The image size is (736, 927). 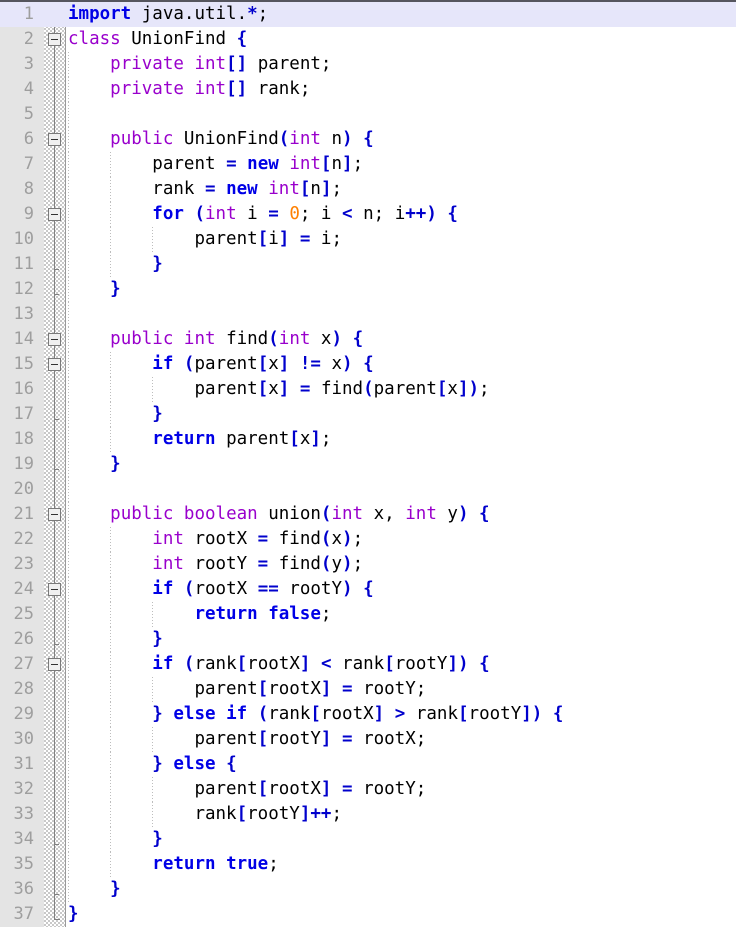 I want to click on code-text: } else {, so click(x=152, y=764).